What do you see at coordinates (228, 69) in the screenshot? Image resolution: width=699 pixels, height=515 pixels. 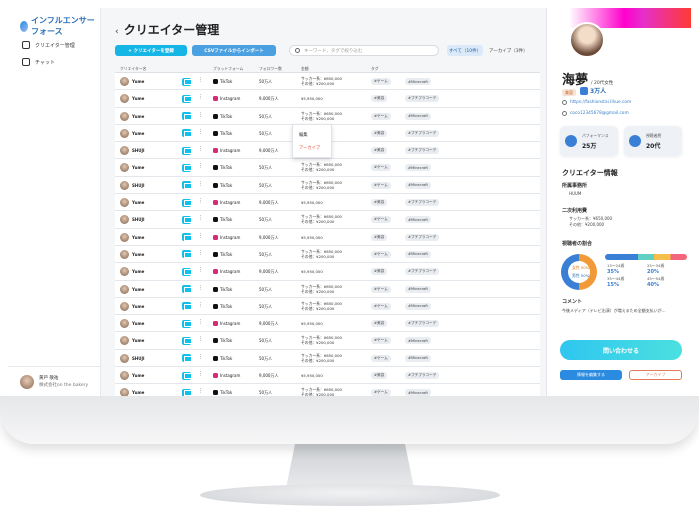 I see `header-platform: プラットフォーム` at bounding box center [228, 69].